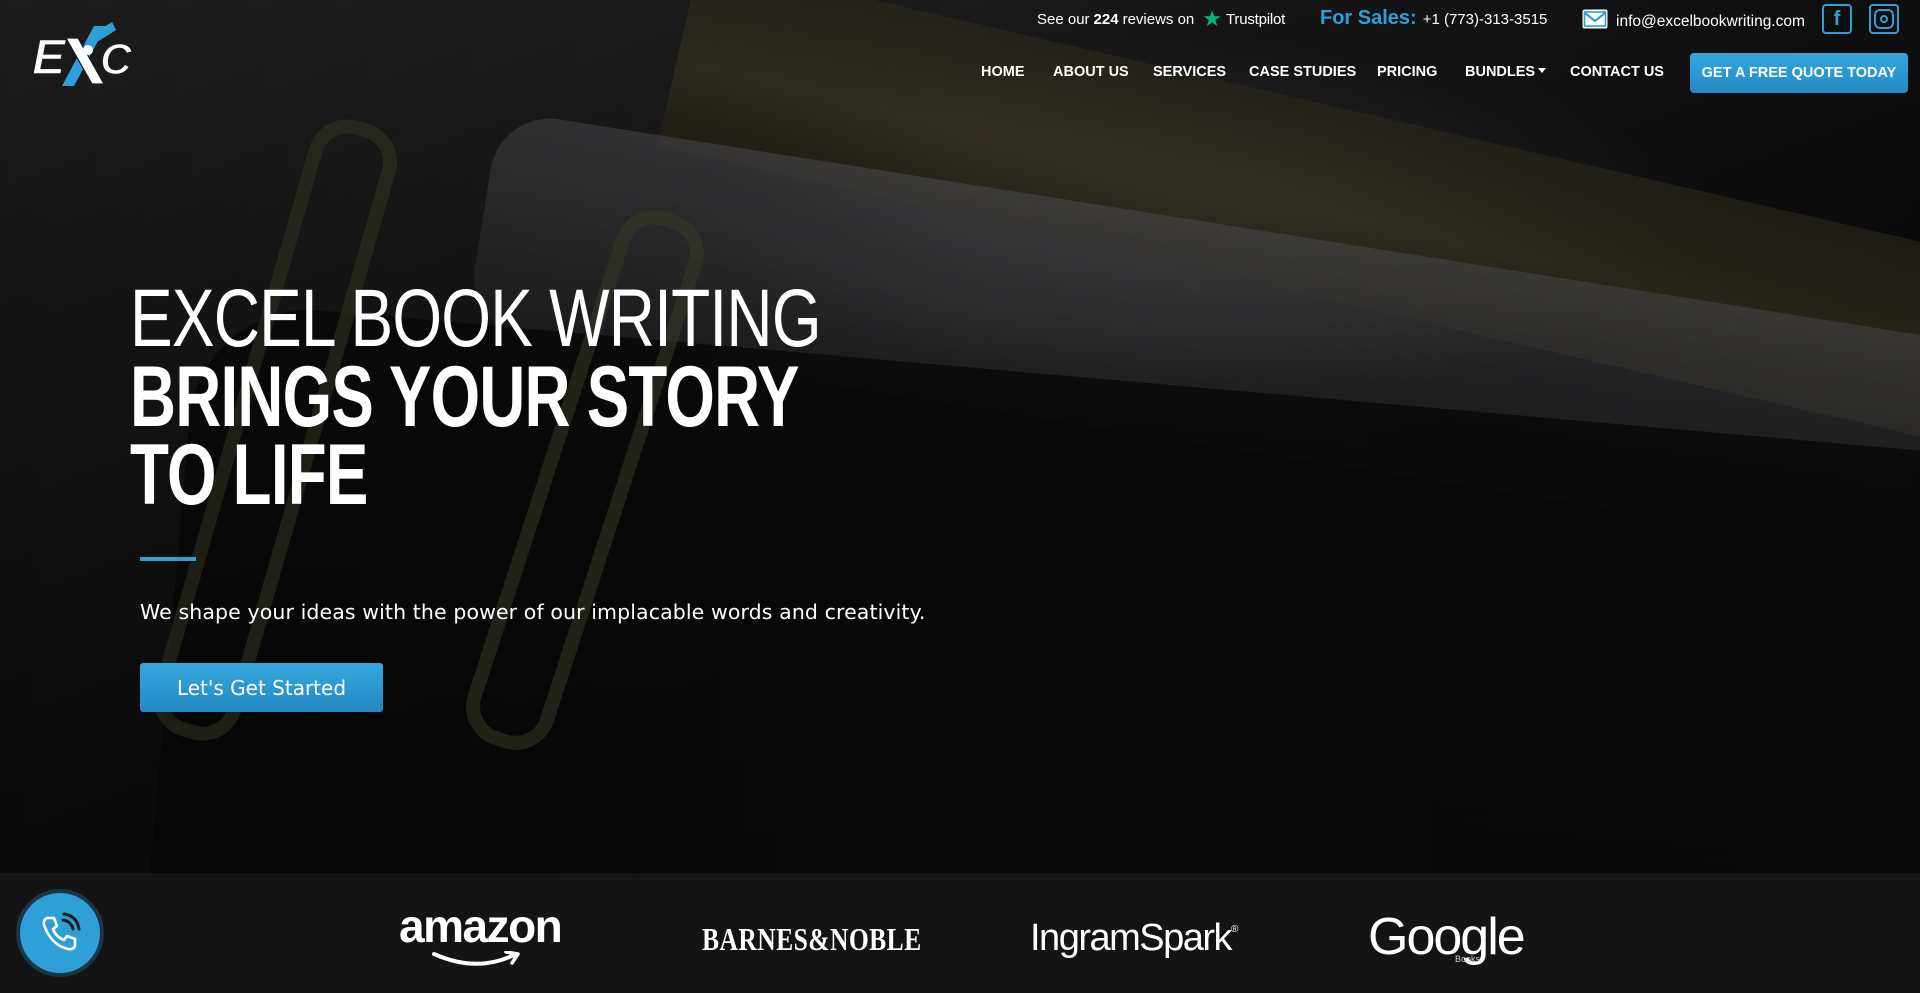  I want to click on hero-title-line2: BRINGS YOUR STORY, so click(464, 397).